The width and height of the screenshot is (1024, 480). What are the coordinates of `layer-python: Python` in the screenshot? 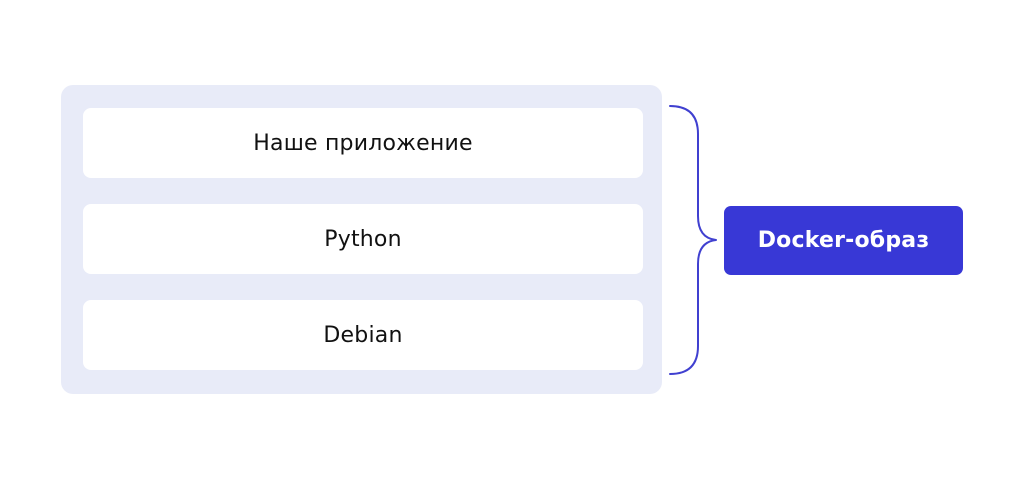 It's located at (363, 239).